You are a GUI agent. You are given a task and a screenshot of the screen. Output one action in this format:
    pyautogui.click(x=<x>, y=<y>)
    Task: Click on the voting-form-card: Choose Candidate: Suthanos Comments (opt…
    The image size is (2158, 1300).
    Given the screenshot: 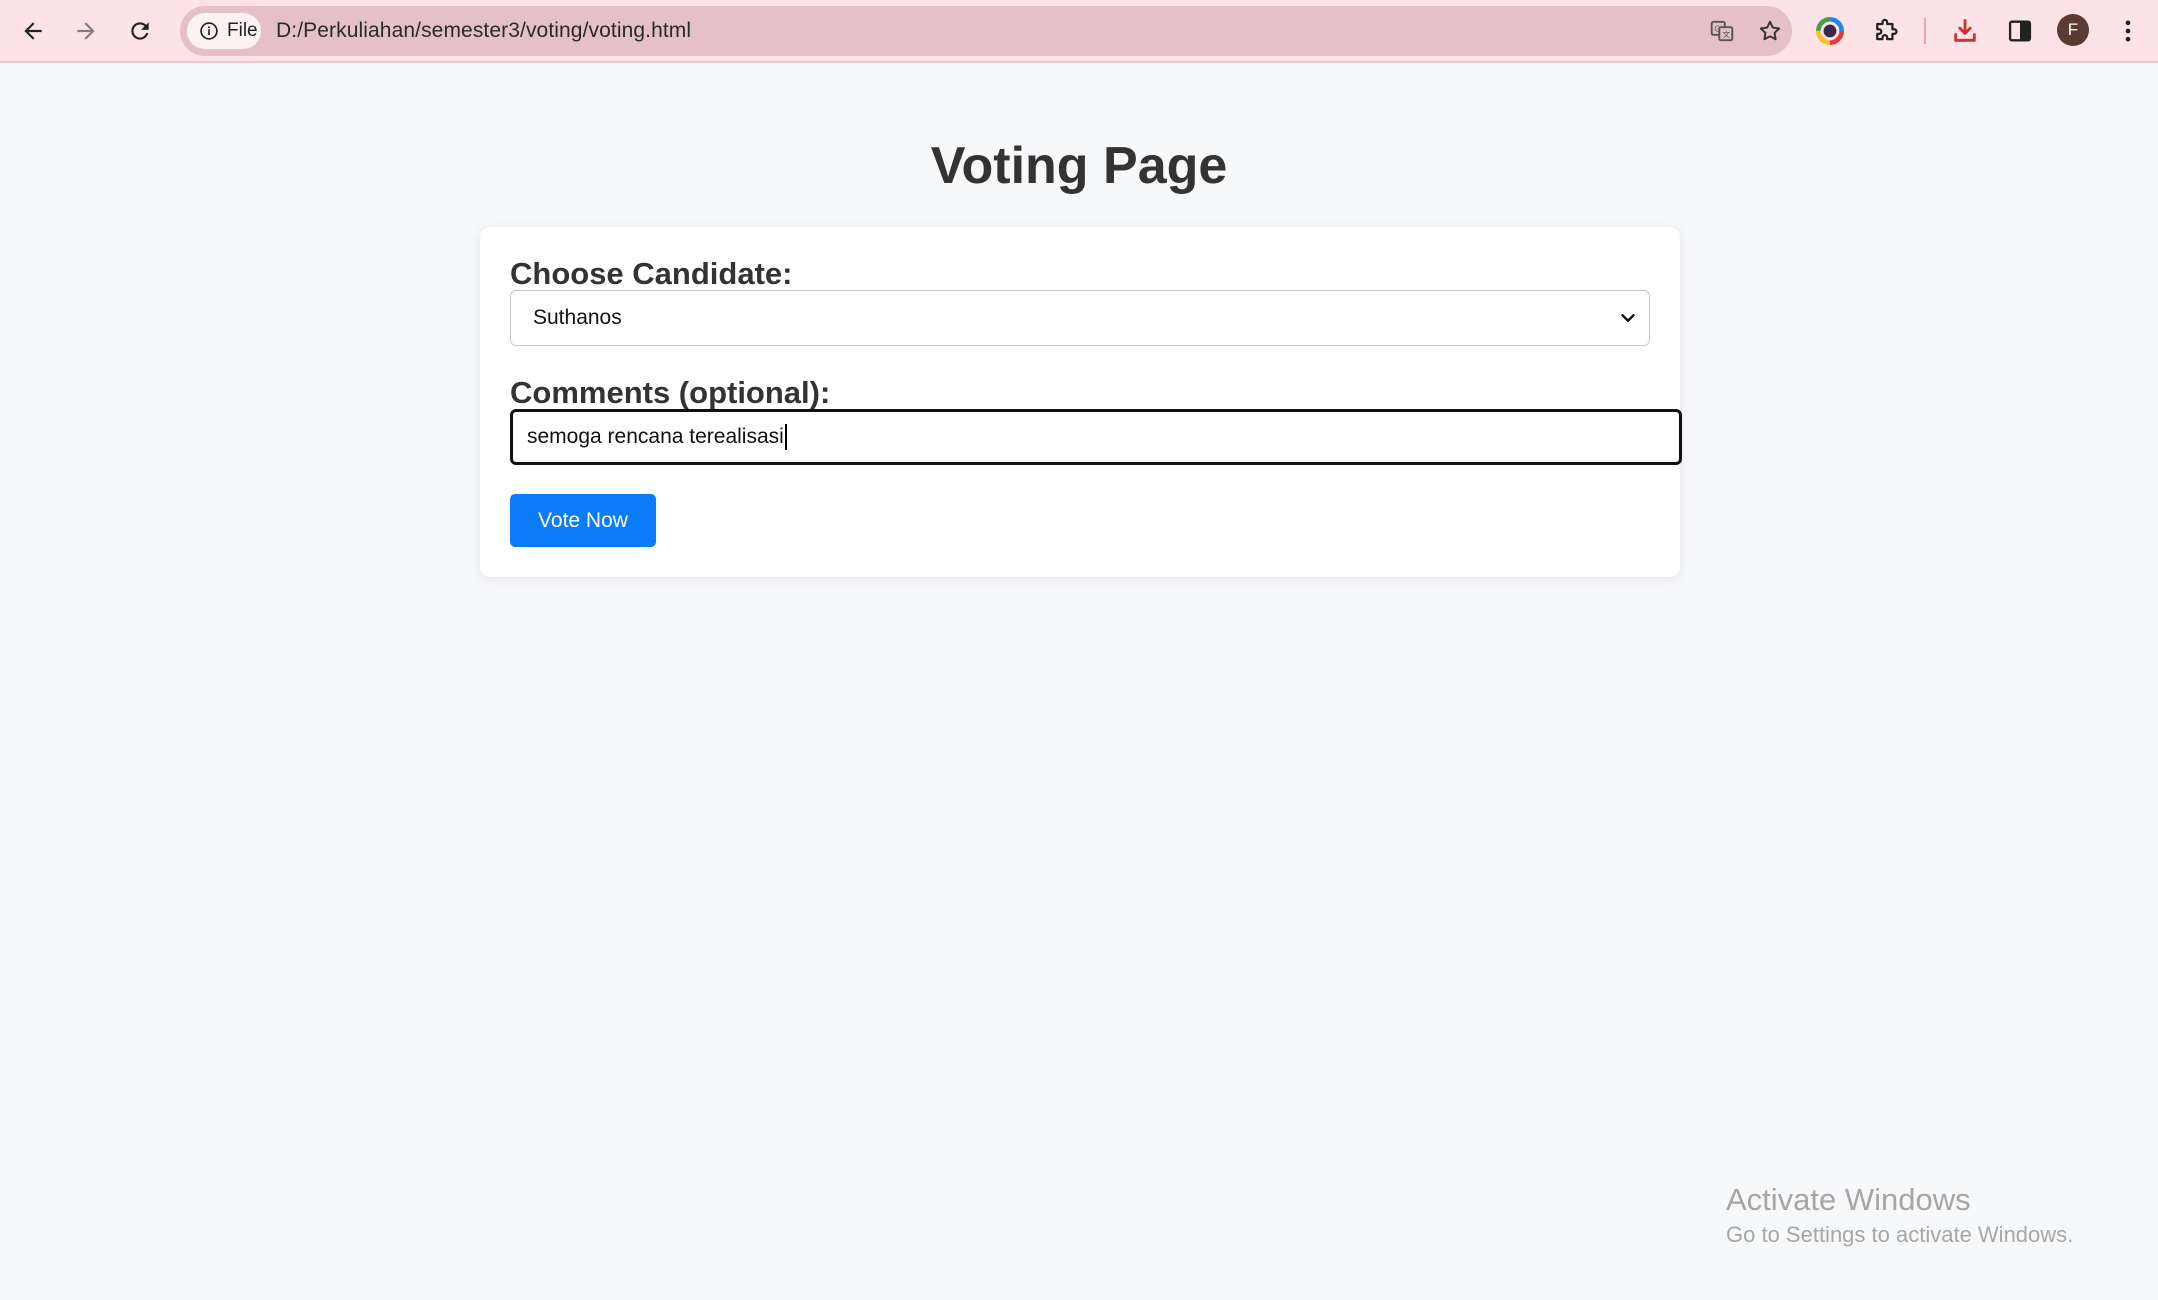 What is the action you would take?
    pyautogui.click(x=1081, y=402)
    